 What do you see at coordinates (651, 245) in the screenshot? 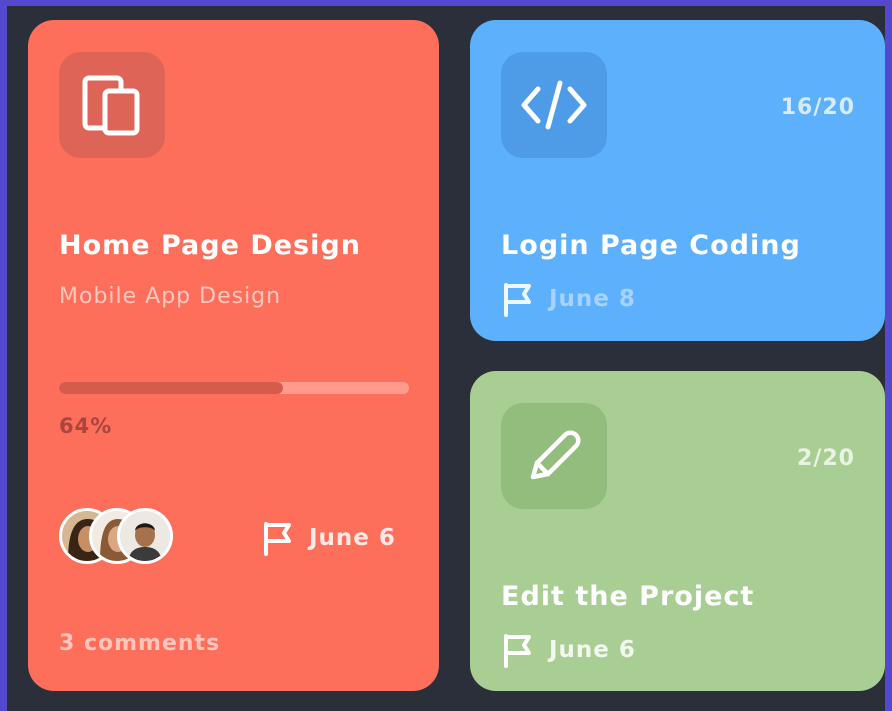
I see `card-title: Login Page Coding` at bounding box center [651, 245].